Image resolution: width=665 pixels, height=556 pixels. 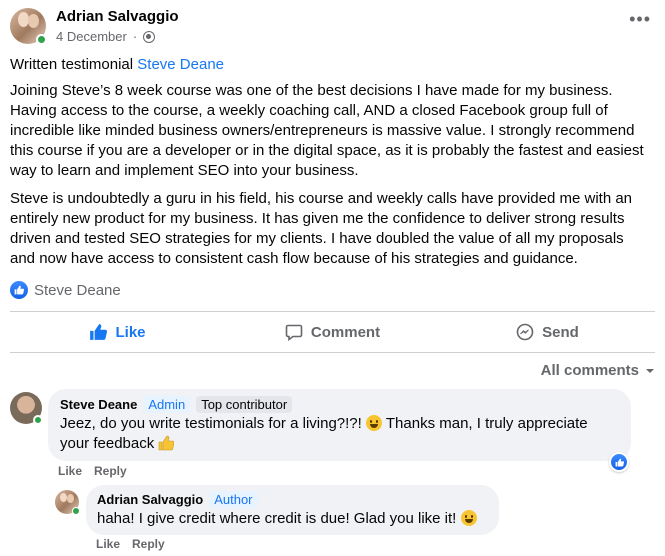 What do you see at coordinates (77, 290) in the screenshot?
I see `reaction-names: Steve Deane` at bounding box center [77, 290].